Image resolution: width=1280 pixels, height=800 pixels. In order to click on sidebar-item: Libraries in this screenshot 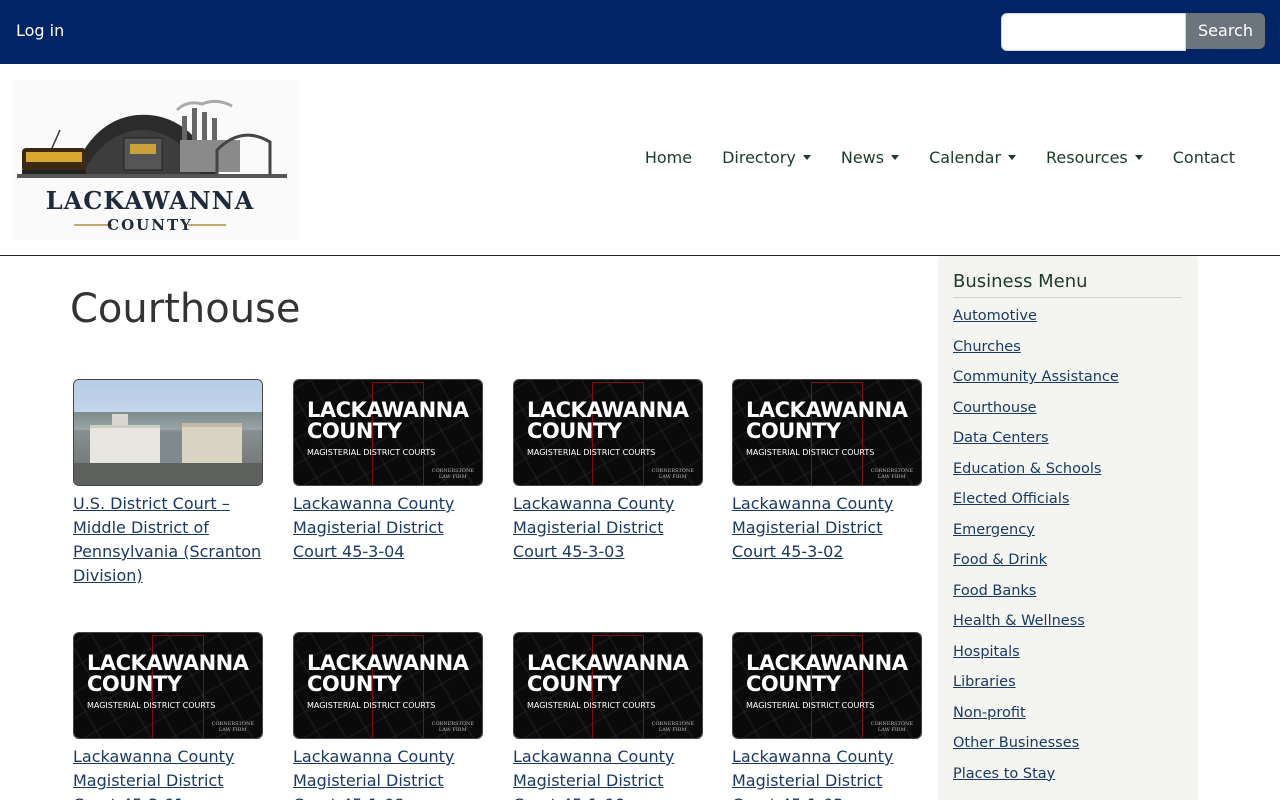, I will do `click(1036, 689)`.